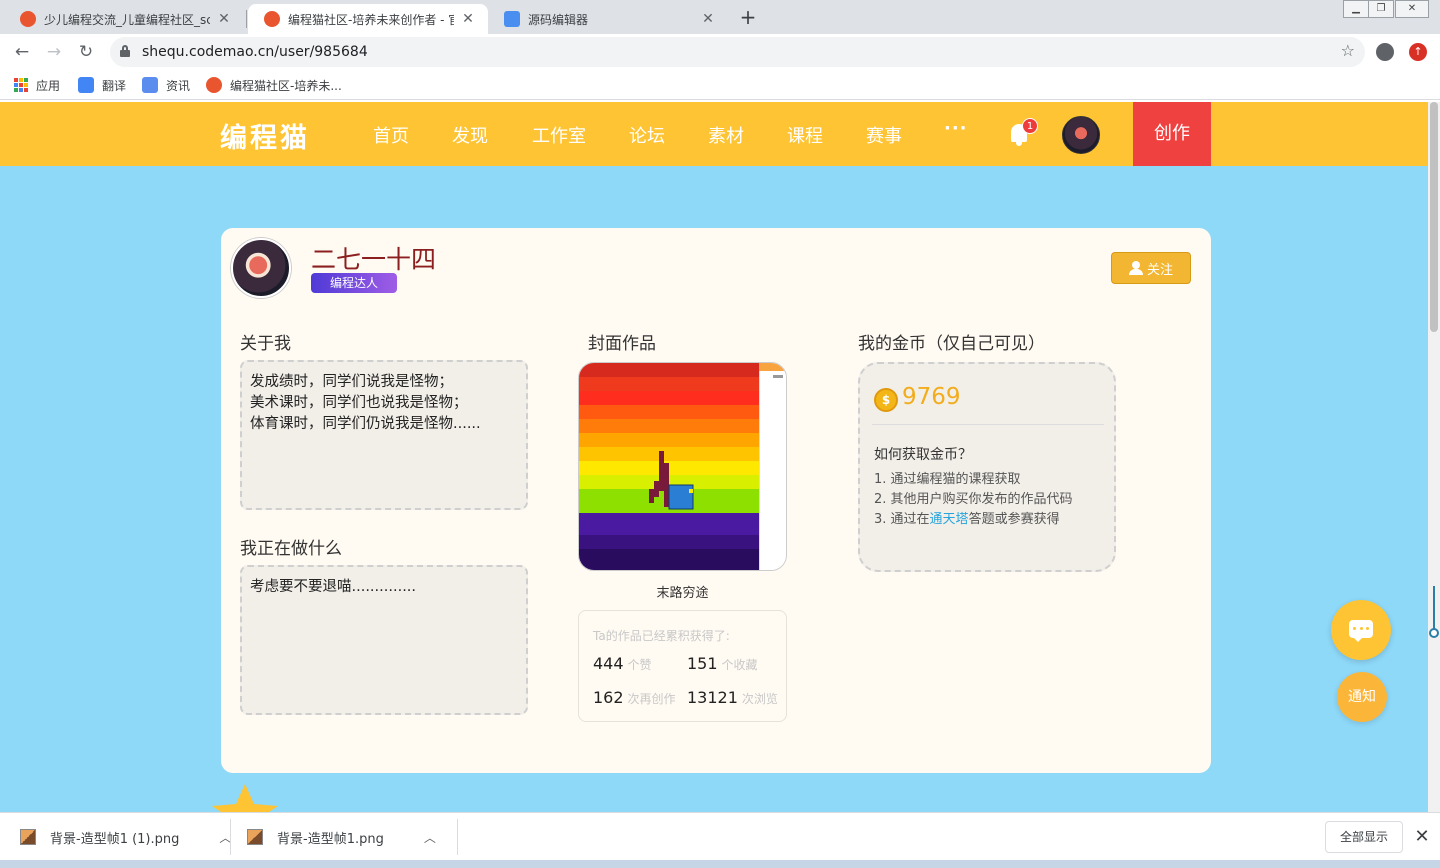  What do you see at coordinates (255, 52) in the screenshot?
I see `url-text: shequ.codemao.cn/user/985684` at bounding box center [255, 52].